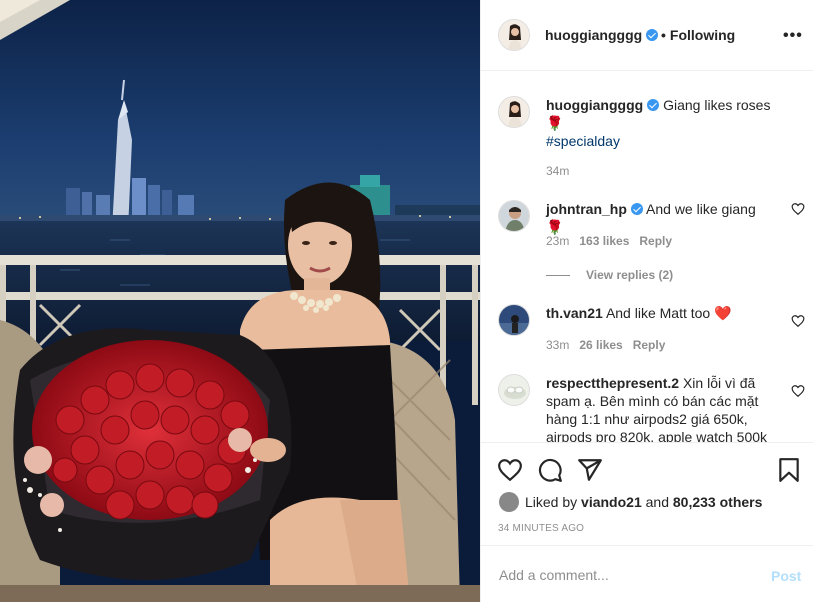  What do you see at coordinates (550, 470) in the screenshot?
I see `comment-icon` at bounding box center [550, 470].